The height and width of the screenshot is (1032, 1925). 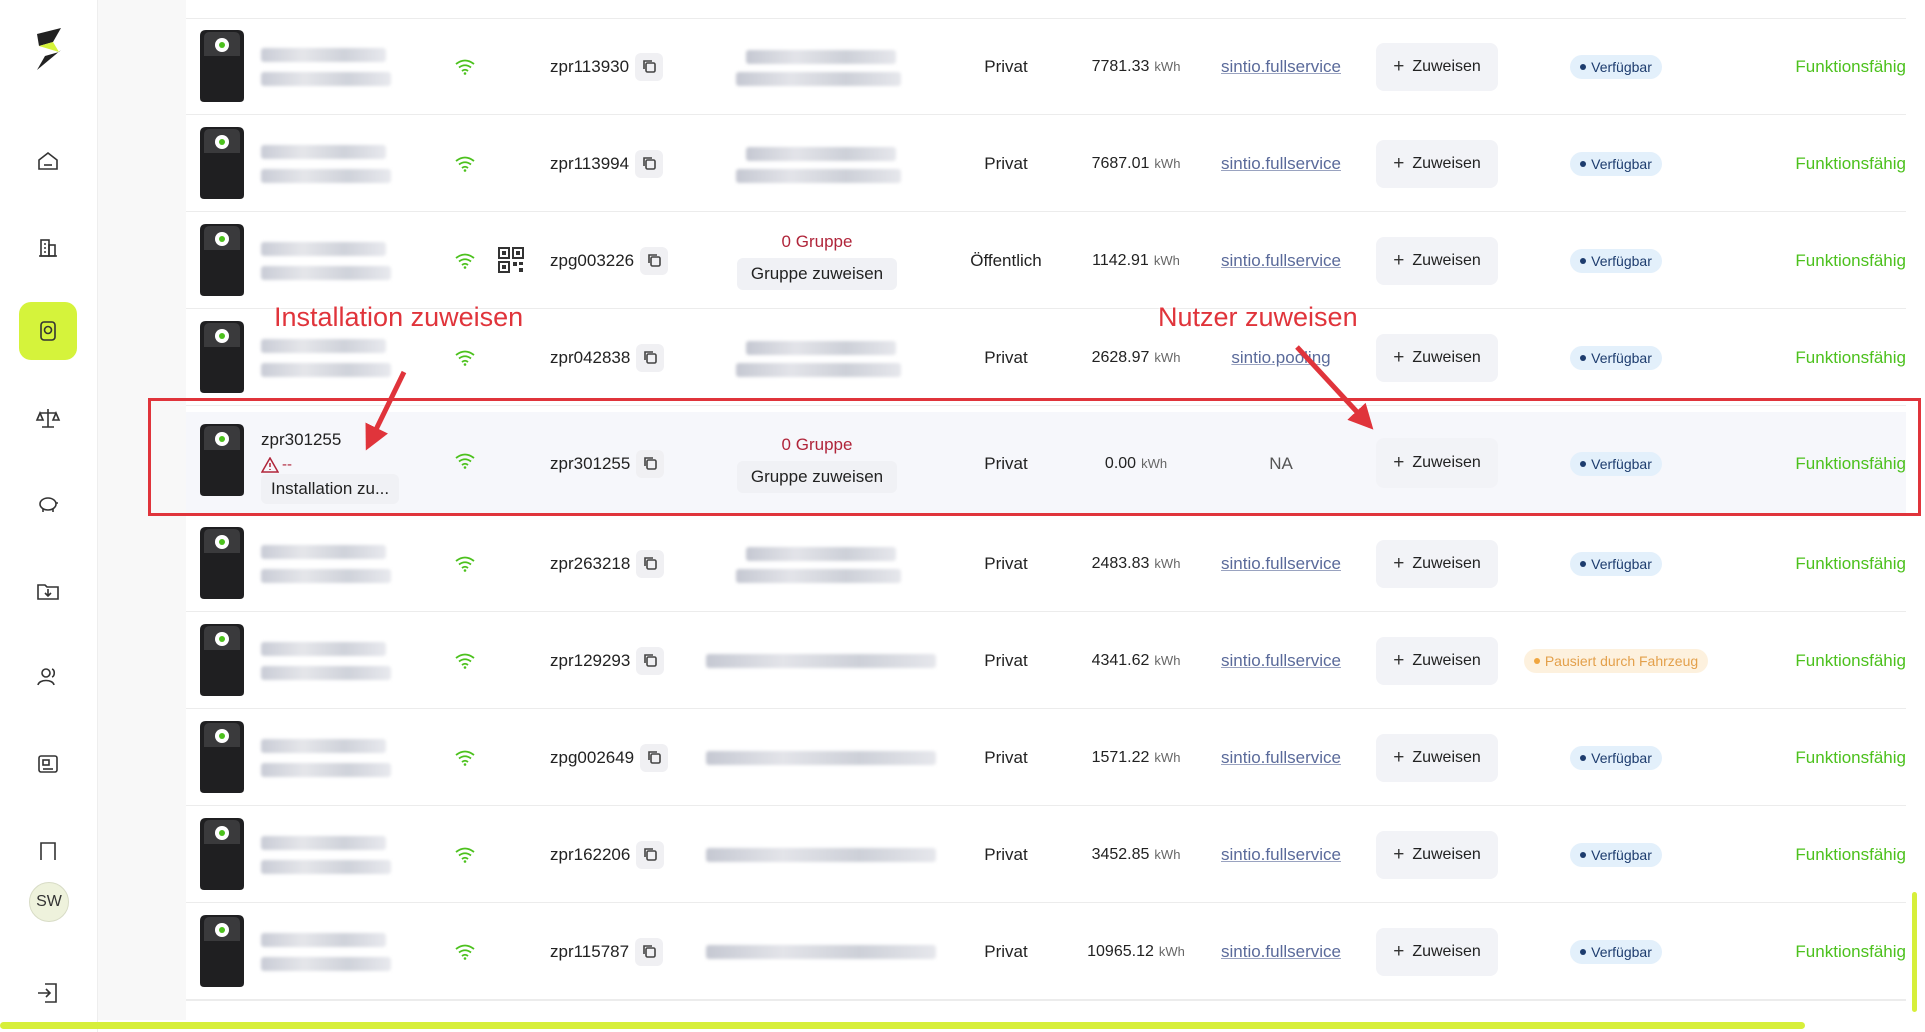 What do you see at coordinates (1850, 563) in the screenshot?
I see `functional-status: Funktionsfähig` at bounding box center [1850, 563].